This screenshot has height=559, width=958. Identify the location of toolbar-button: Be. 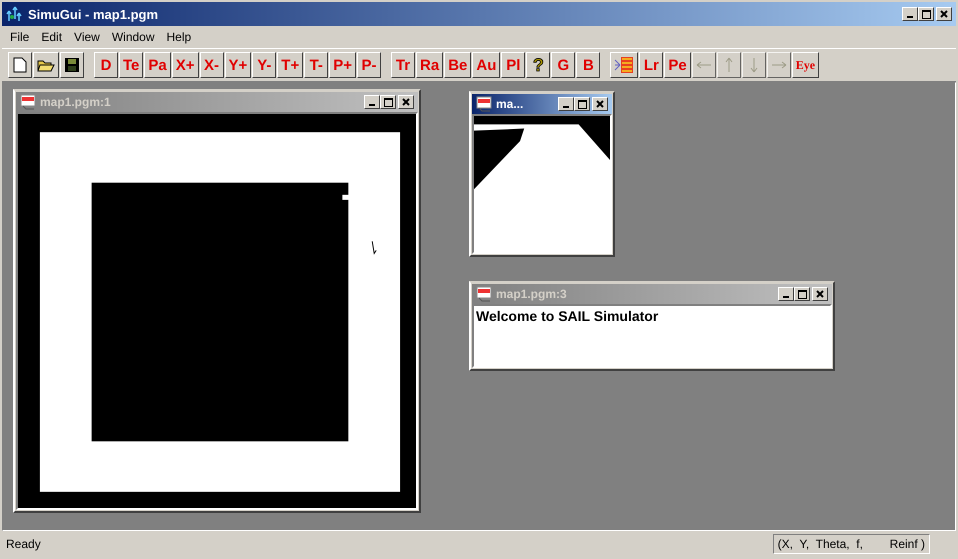
(458, 65).